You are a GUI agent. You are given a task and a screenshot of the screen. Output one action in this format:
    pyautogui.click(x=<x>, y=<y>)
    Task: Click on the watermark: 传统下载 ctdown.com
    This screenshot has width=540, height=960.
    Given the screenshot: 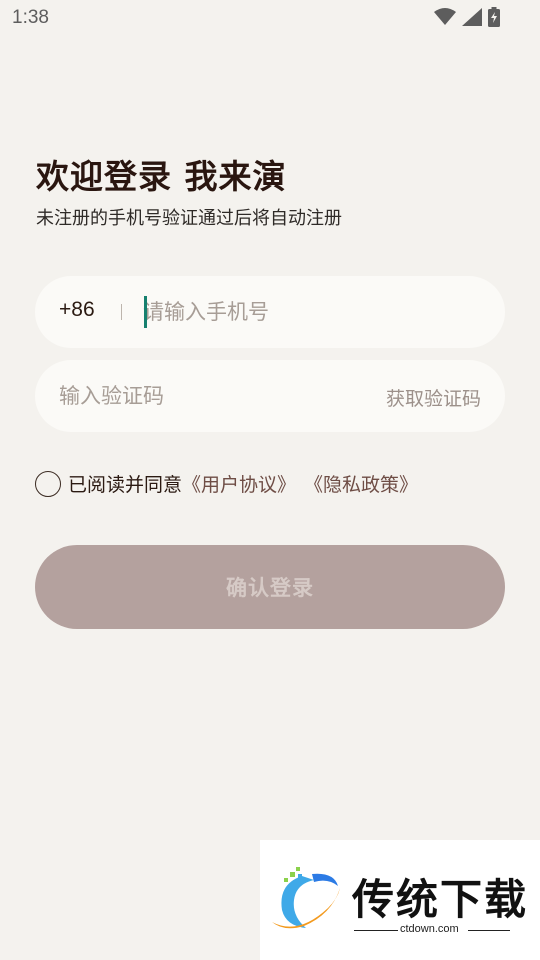 What is the action you would take?
    pyautogui.click(x=400, y=900)
    